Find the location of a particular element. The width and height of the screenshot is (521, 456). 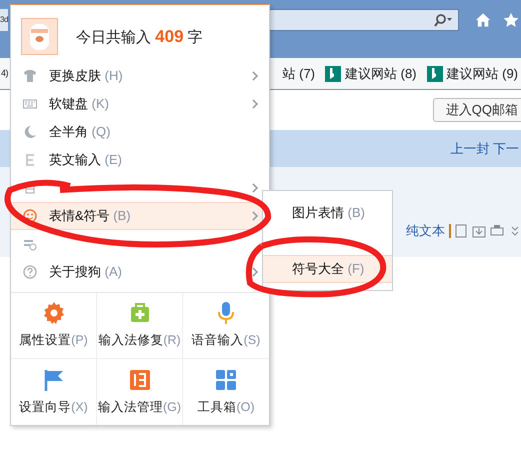

menu-item: 软键盘 (K) is located at coordinates (140, 104).